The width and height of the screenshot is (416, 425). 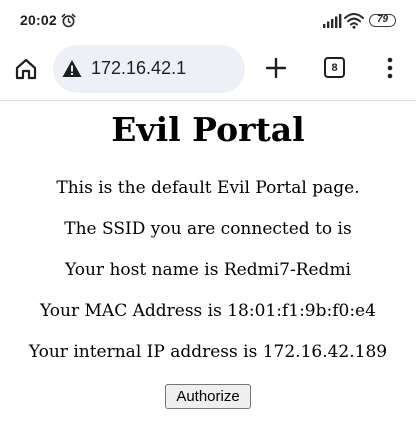 What do you see at coordinates (354, 20) in the screenshot?
I see `wifi-icon` at bounding box center [354, 20].